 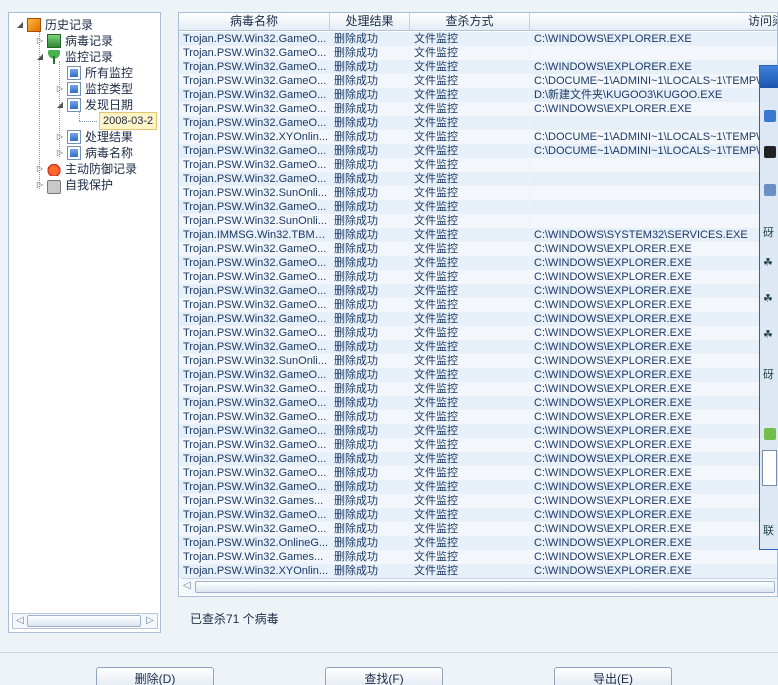 I want to click on find-button: 查找(F), so click(x=384, y=676).